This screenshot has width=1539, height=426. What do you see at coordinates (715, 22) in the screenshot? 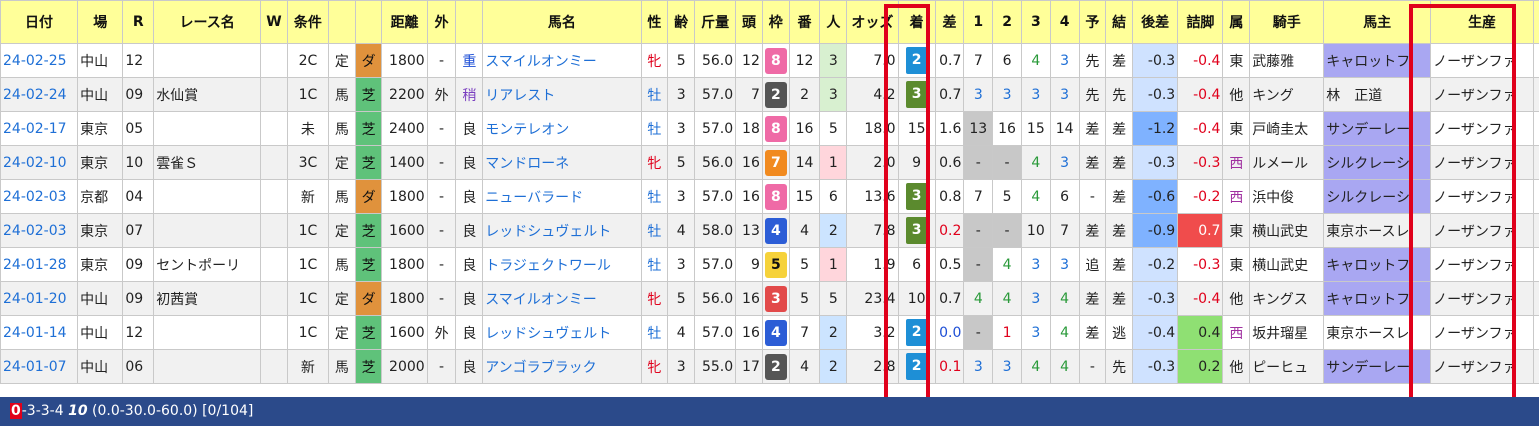
I see `column-header-14: 斤量` at bounding box center [715, 22].